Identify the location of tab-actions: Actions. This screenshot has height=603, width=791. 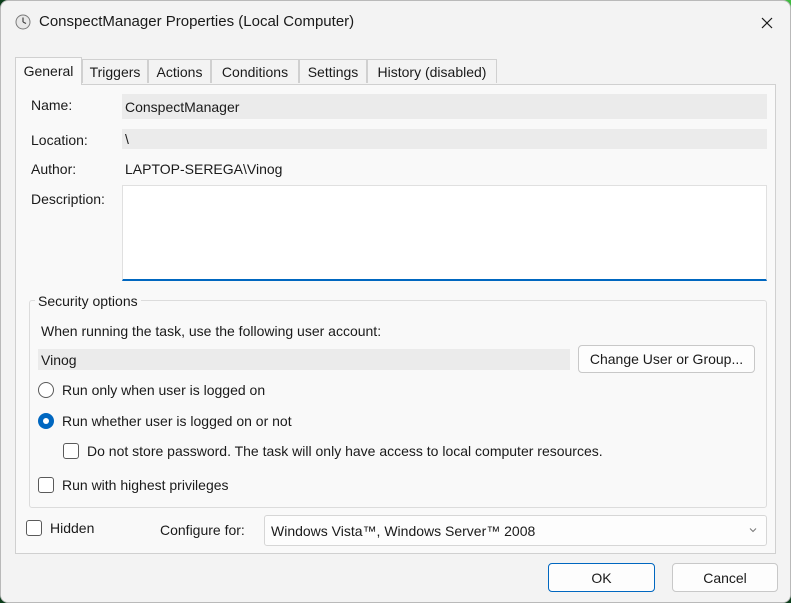
(179, 71).